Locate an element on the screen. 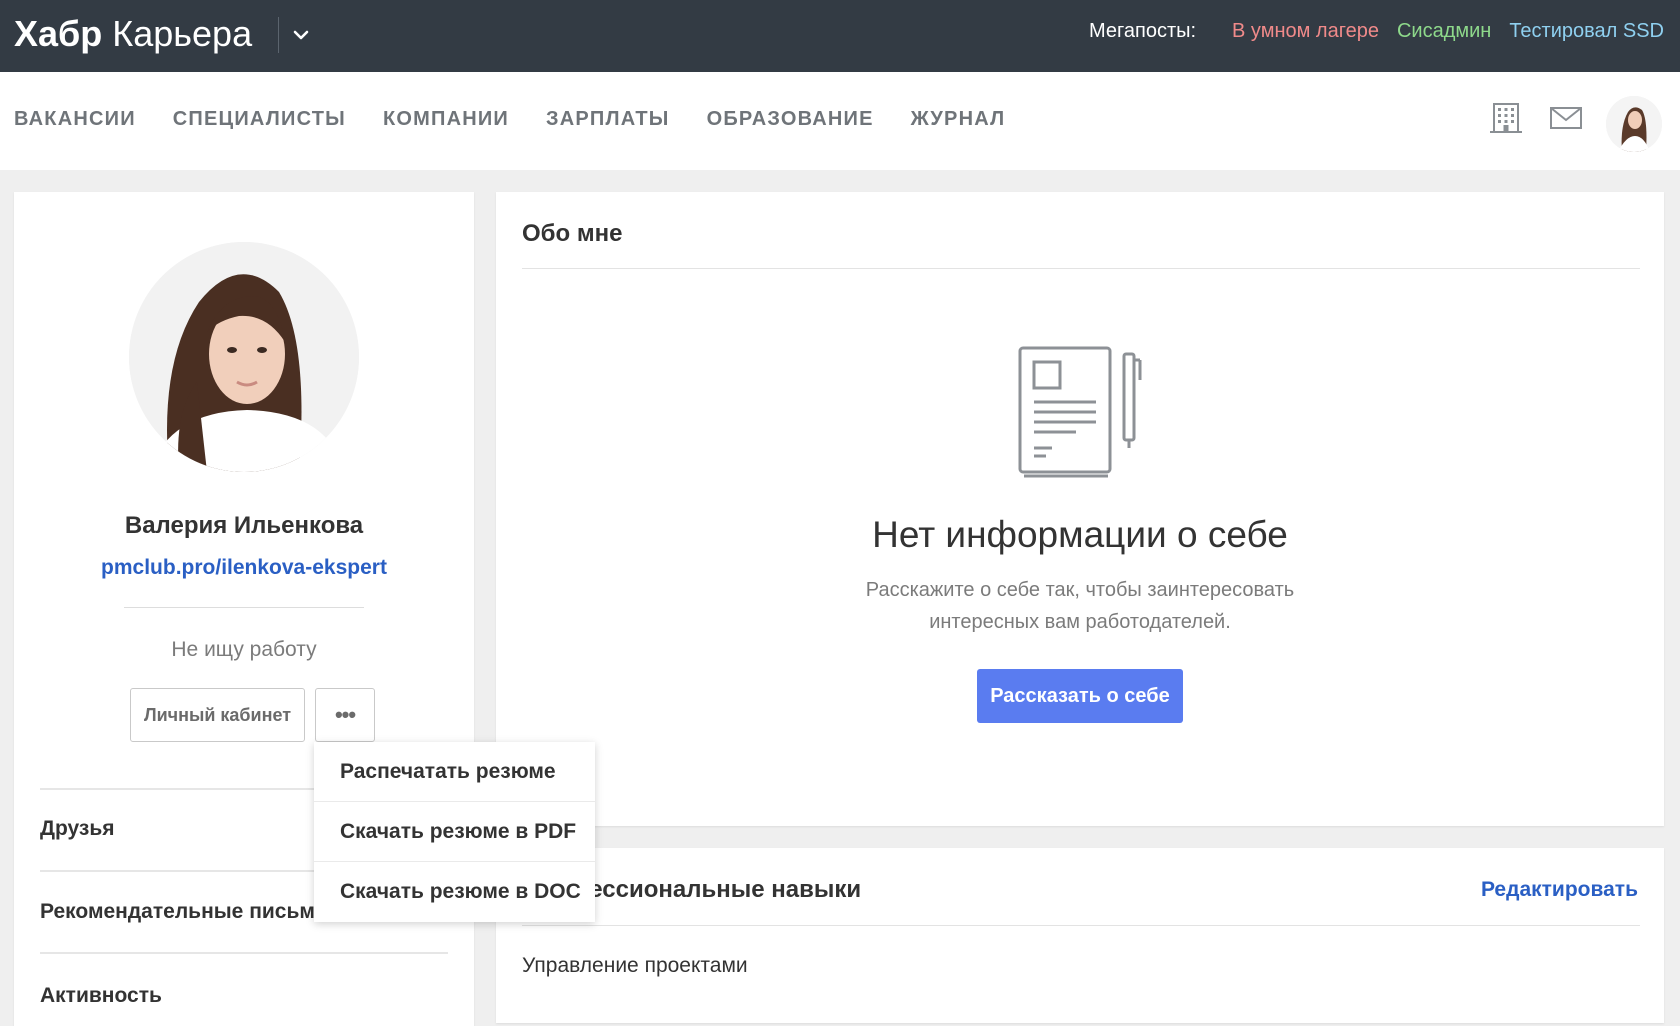  personal-cabinet-button: Личный кабинет is located at coordinates (217, 715).